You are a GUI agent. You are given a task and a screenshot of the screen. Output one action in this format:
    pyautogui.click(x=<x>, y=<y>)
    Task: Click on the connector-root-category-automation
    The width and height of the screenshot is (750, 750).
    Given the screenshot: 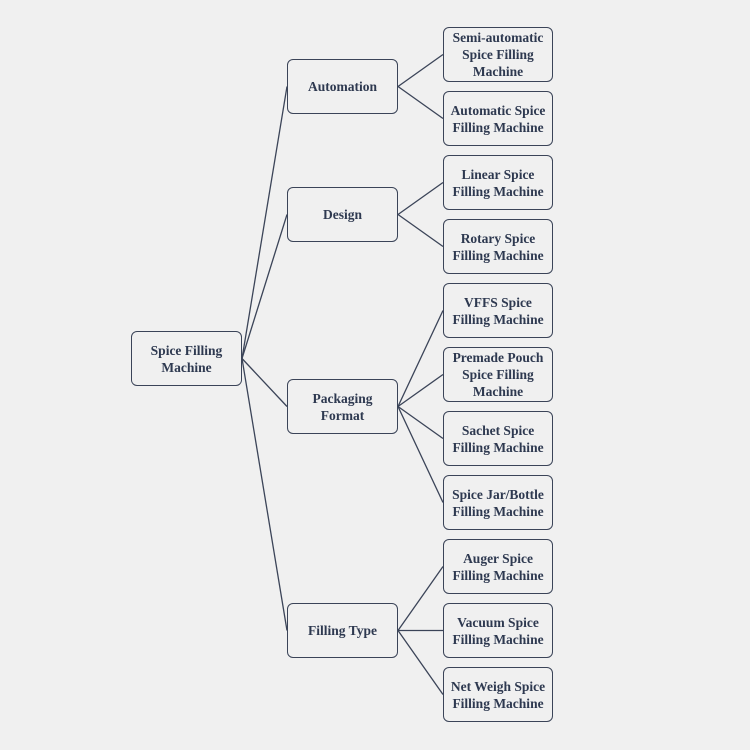 What is the action you would take?
    pyautogui.click(x=264, y=222)
    